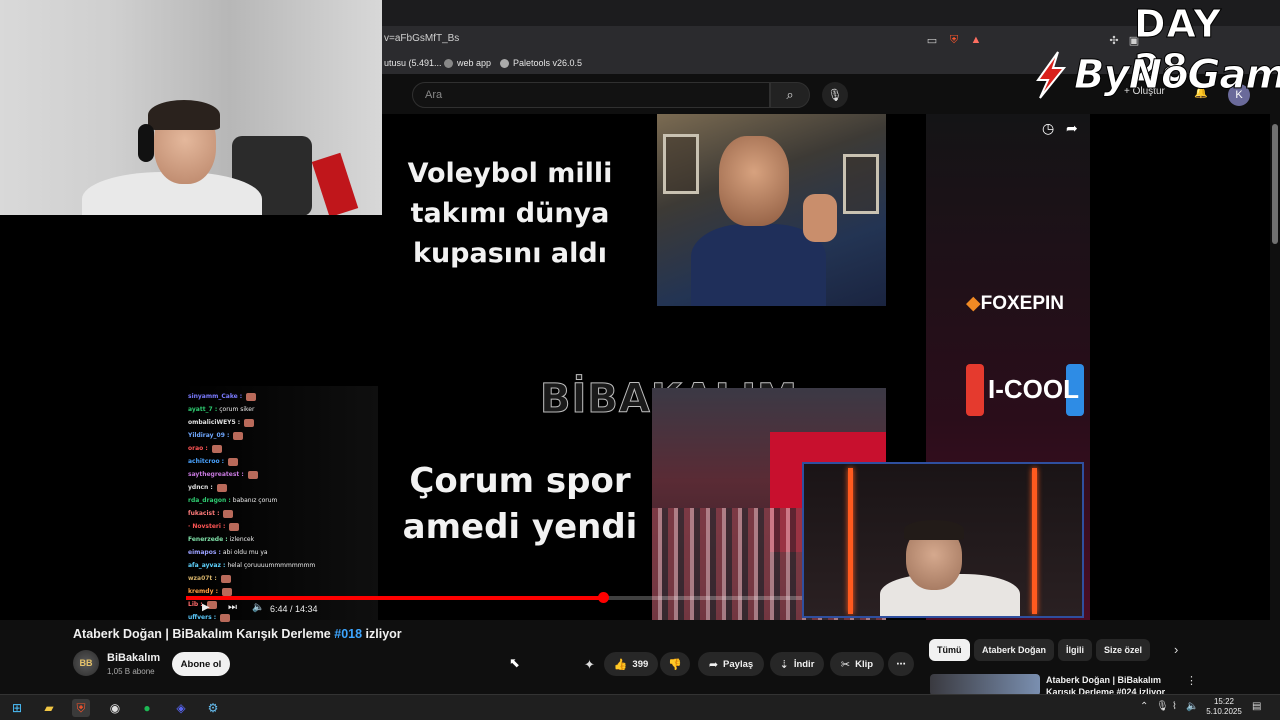 The image size is (1280, 720). Describe the element at coordinates (1256, 706) in the screenshot. I see `notification-center-icon: ▤` at that location.